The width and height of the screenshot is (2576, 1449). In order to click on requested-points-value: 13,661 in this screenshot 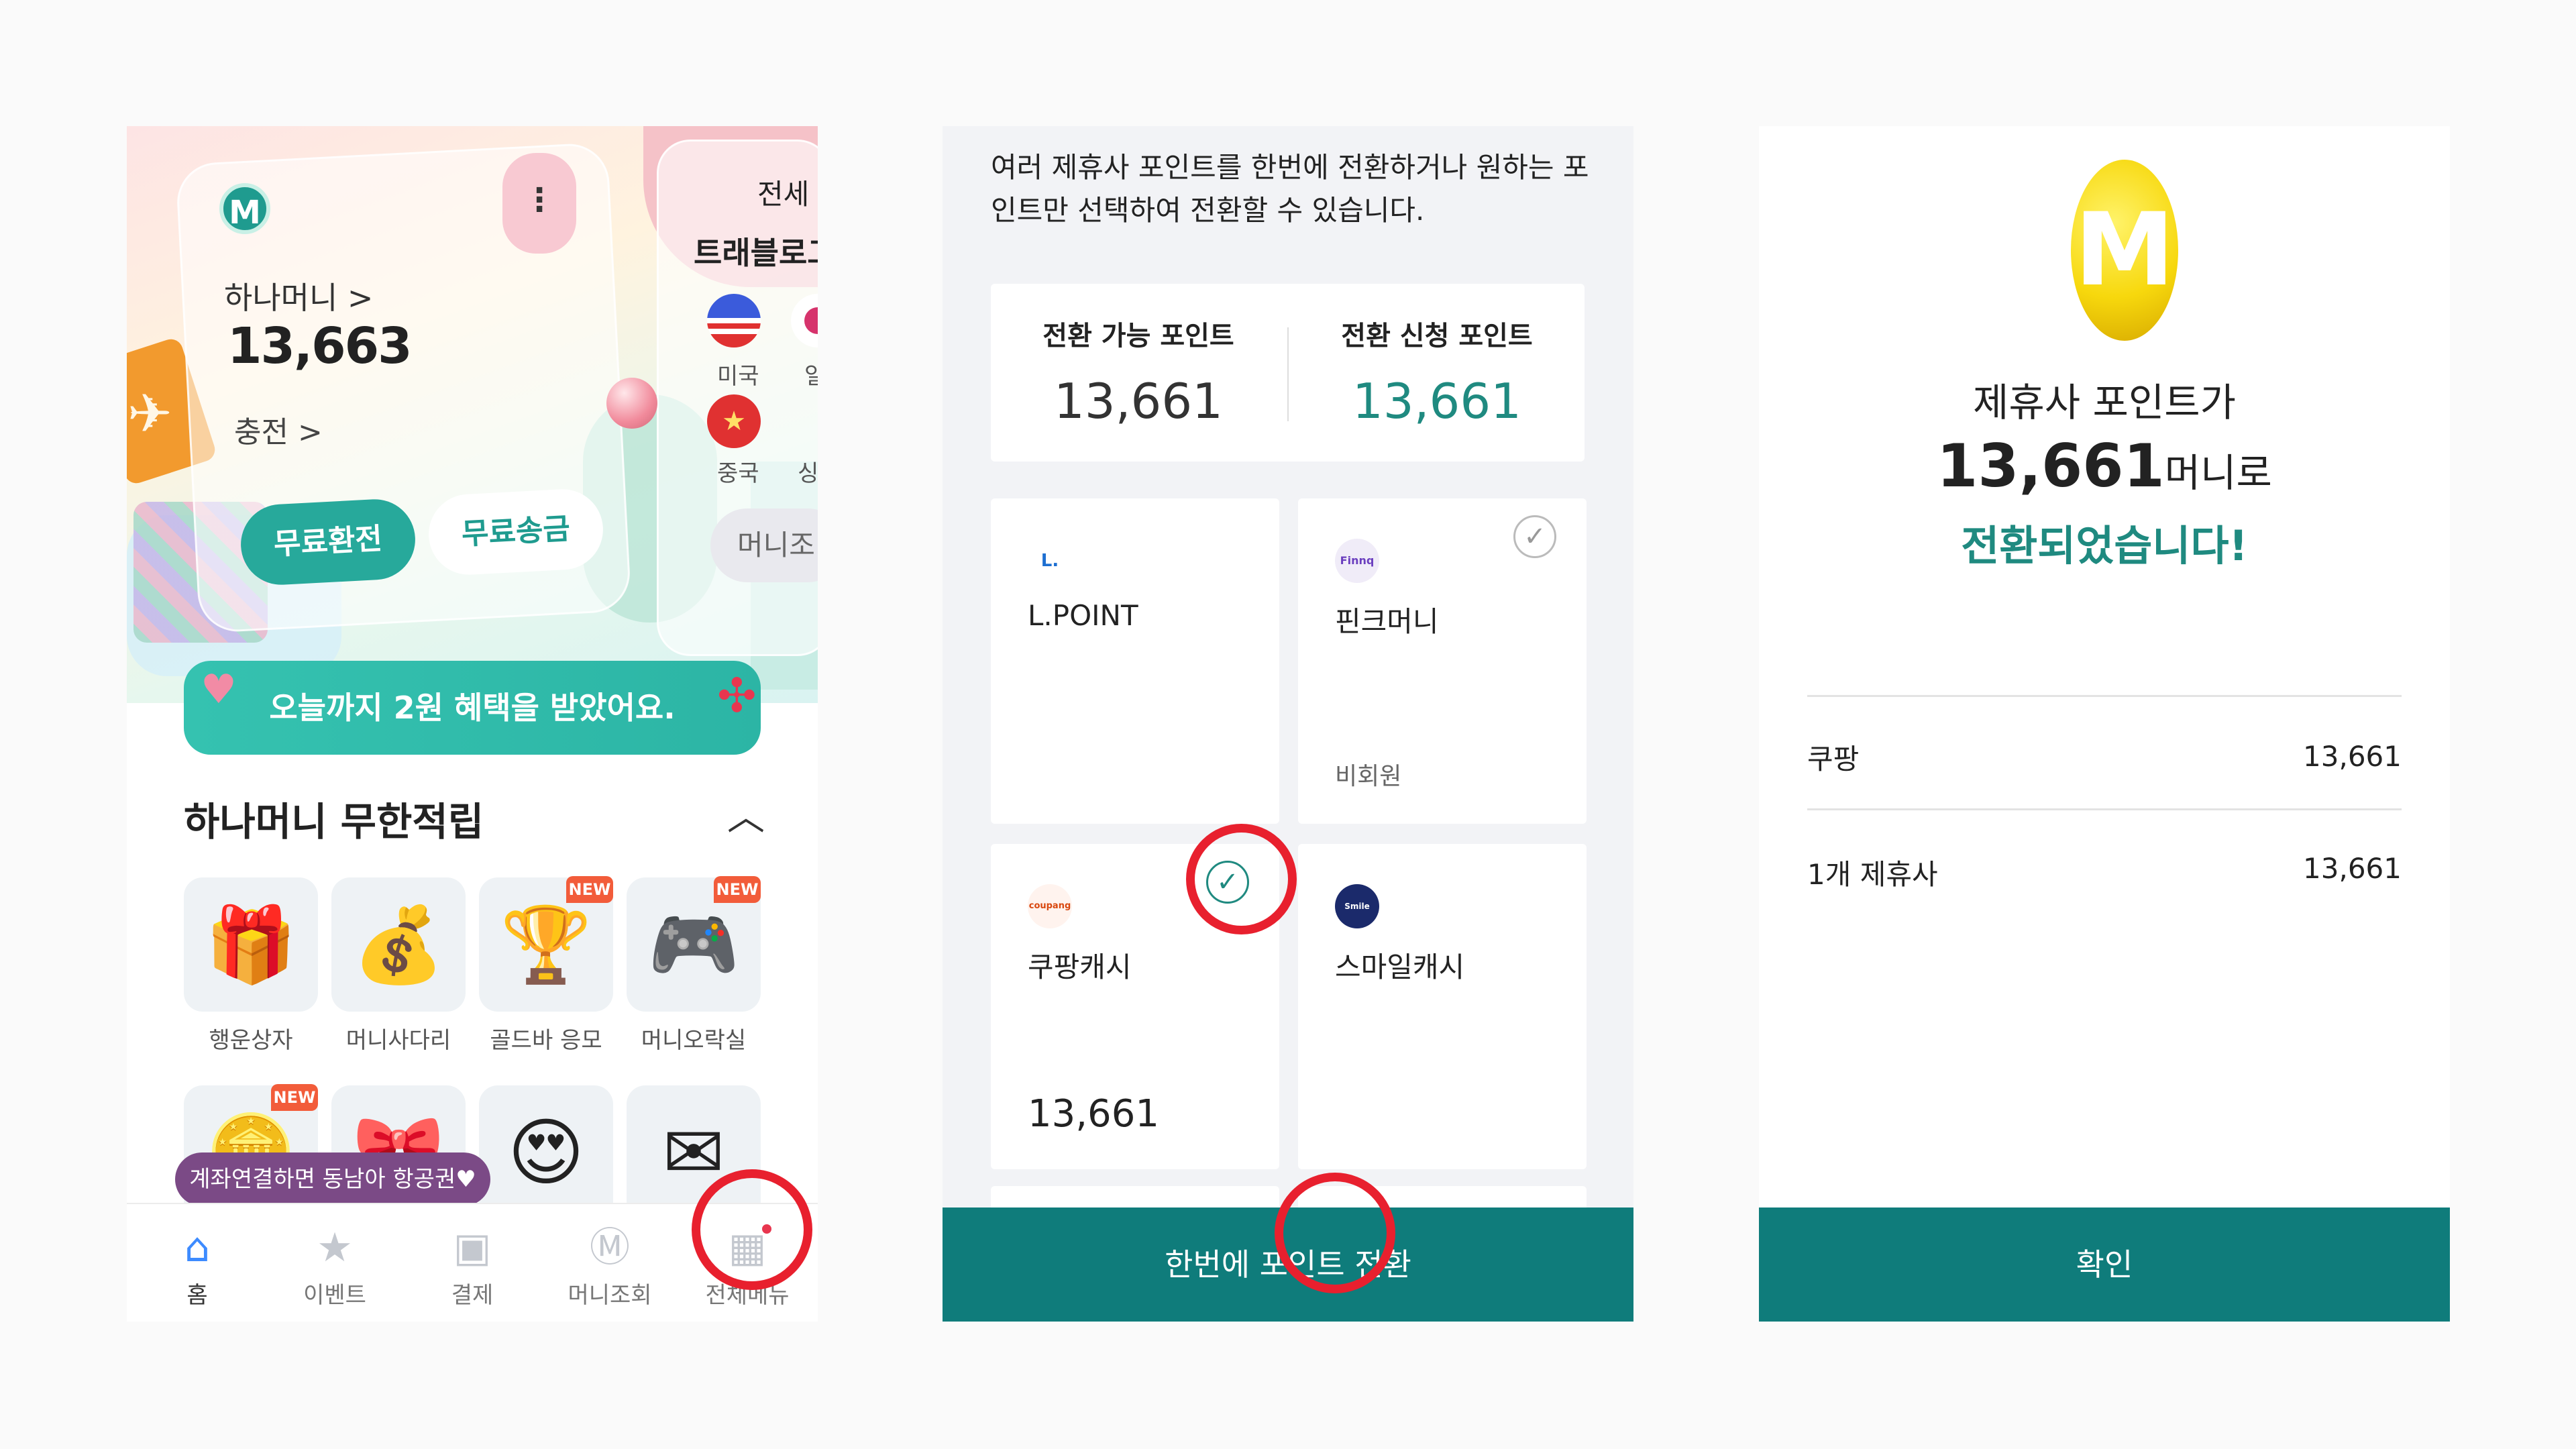, I will do `click(1436, 401)`.